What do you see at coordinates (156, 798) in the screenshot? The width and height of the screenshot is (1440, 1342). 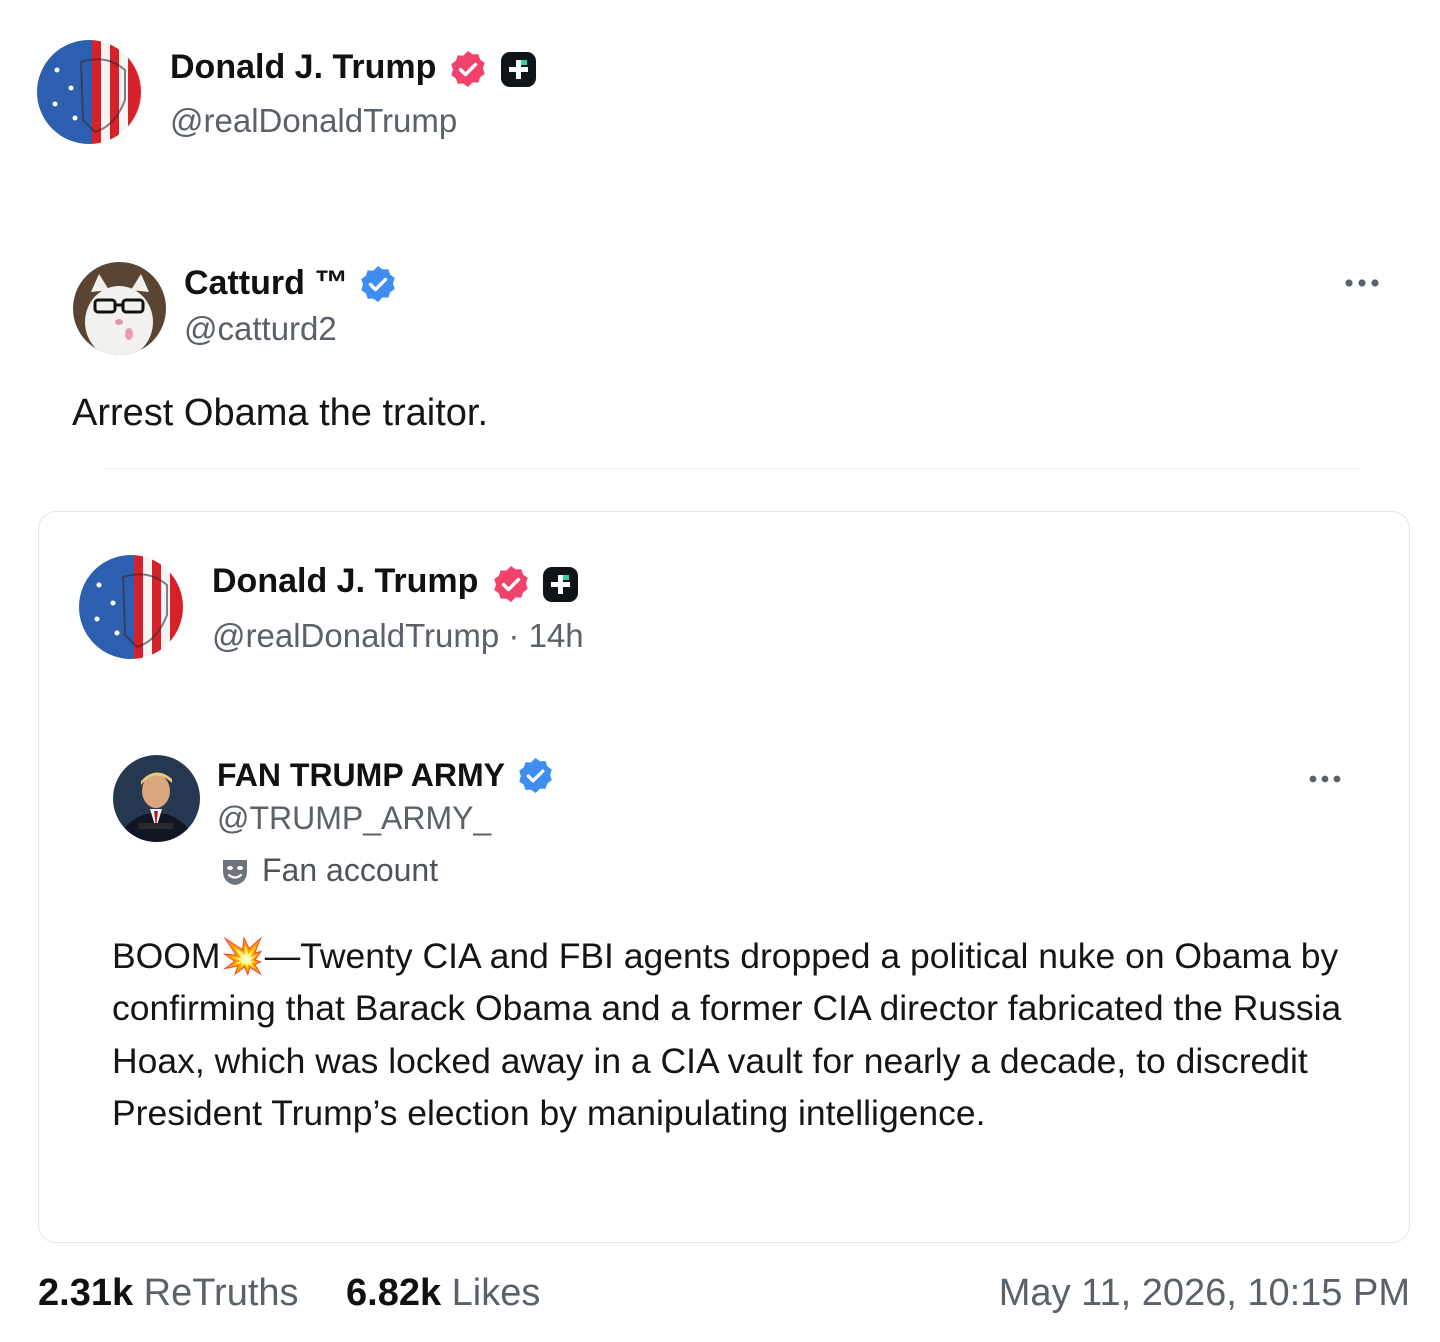 I see `inner-author-avatar` at bounding box center [156, 798].